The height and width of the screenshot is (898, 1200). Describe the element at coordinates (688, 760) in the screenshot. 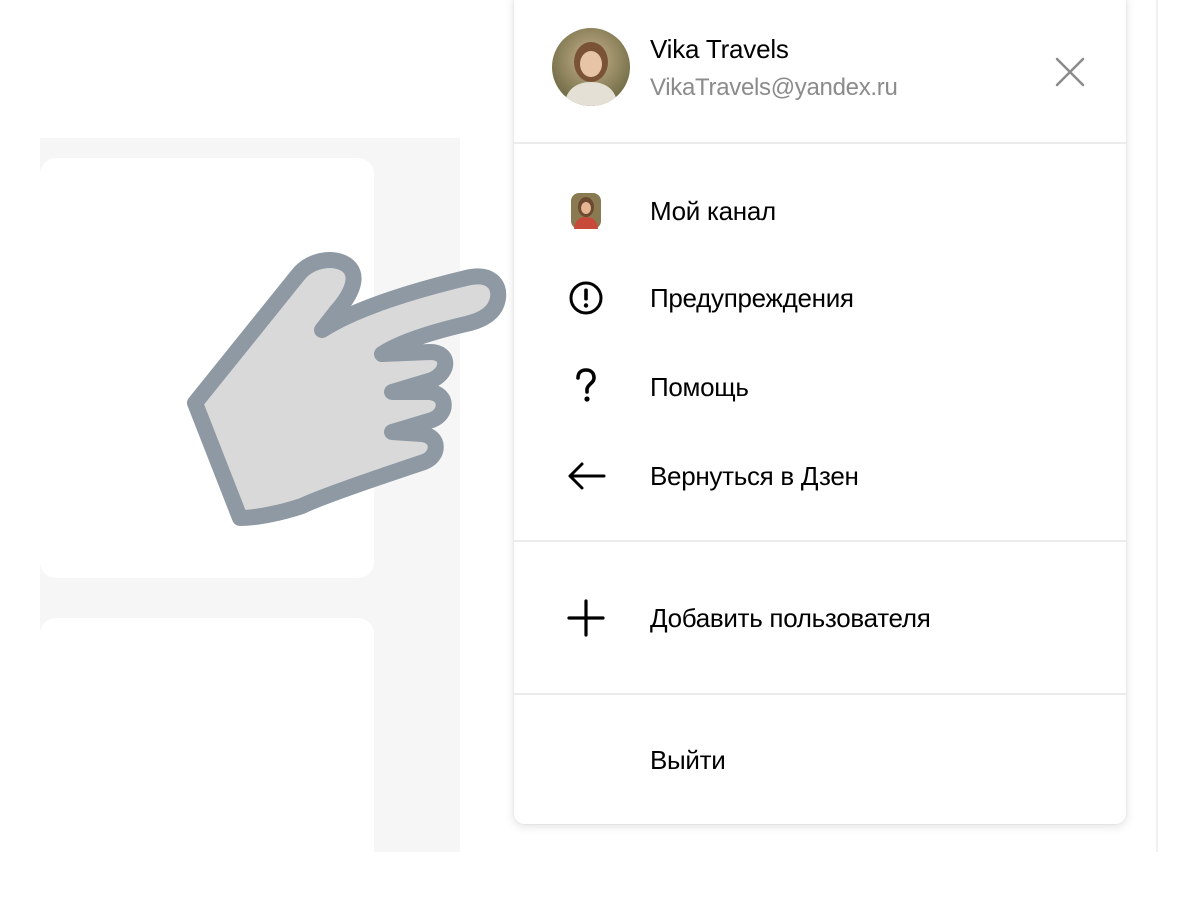

I see `logout-label: Выйти` at that location.